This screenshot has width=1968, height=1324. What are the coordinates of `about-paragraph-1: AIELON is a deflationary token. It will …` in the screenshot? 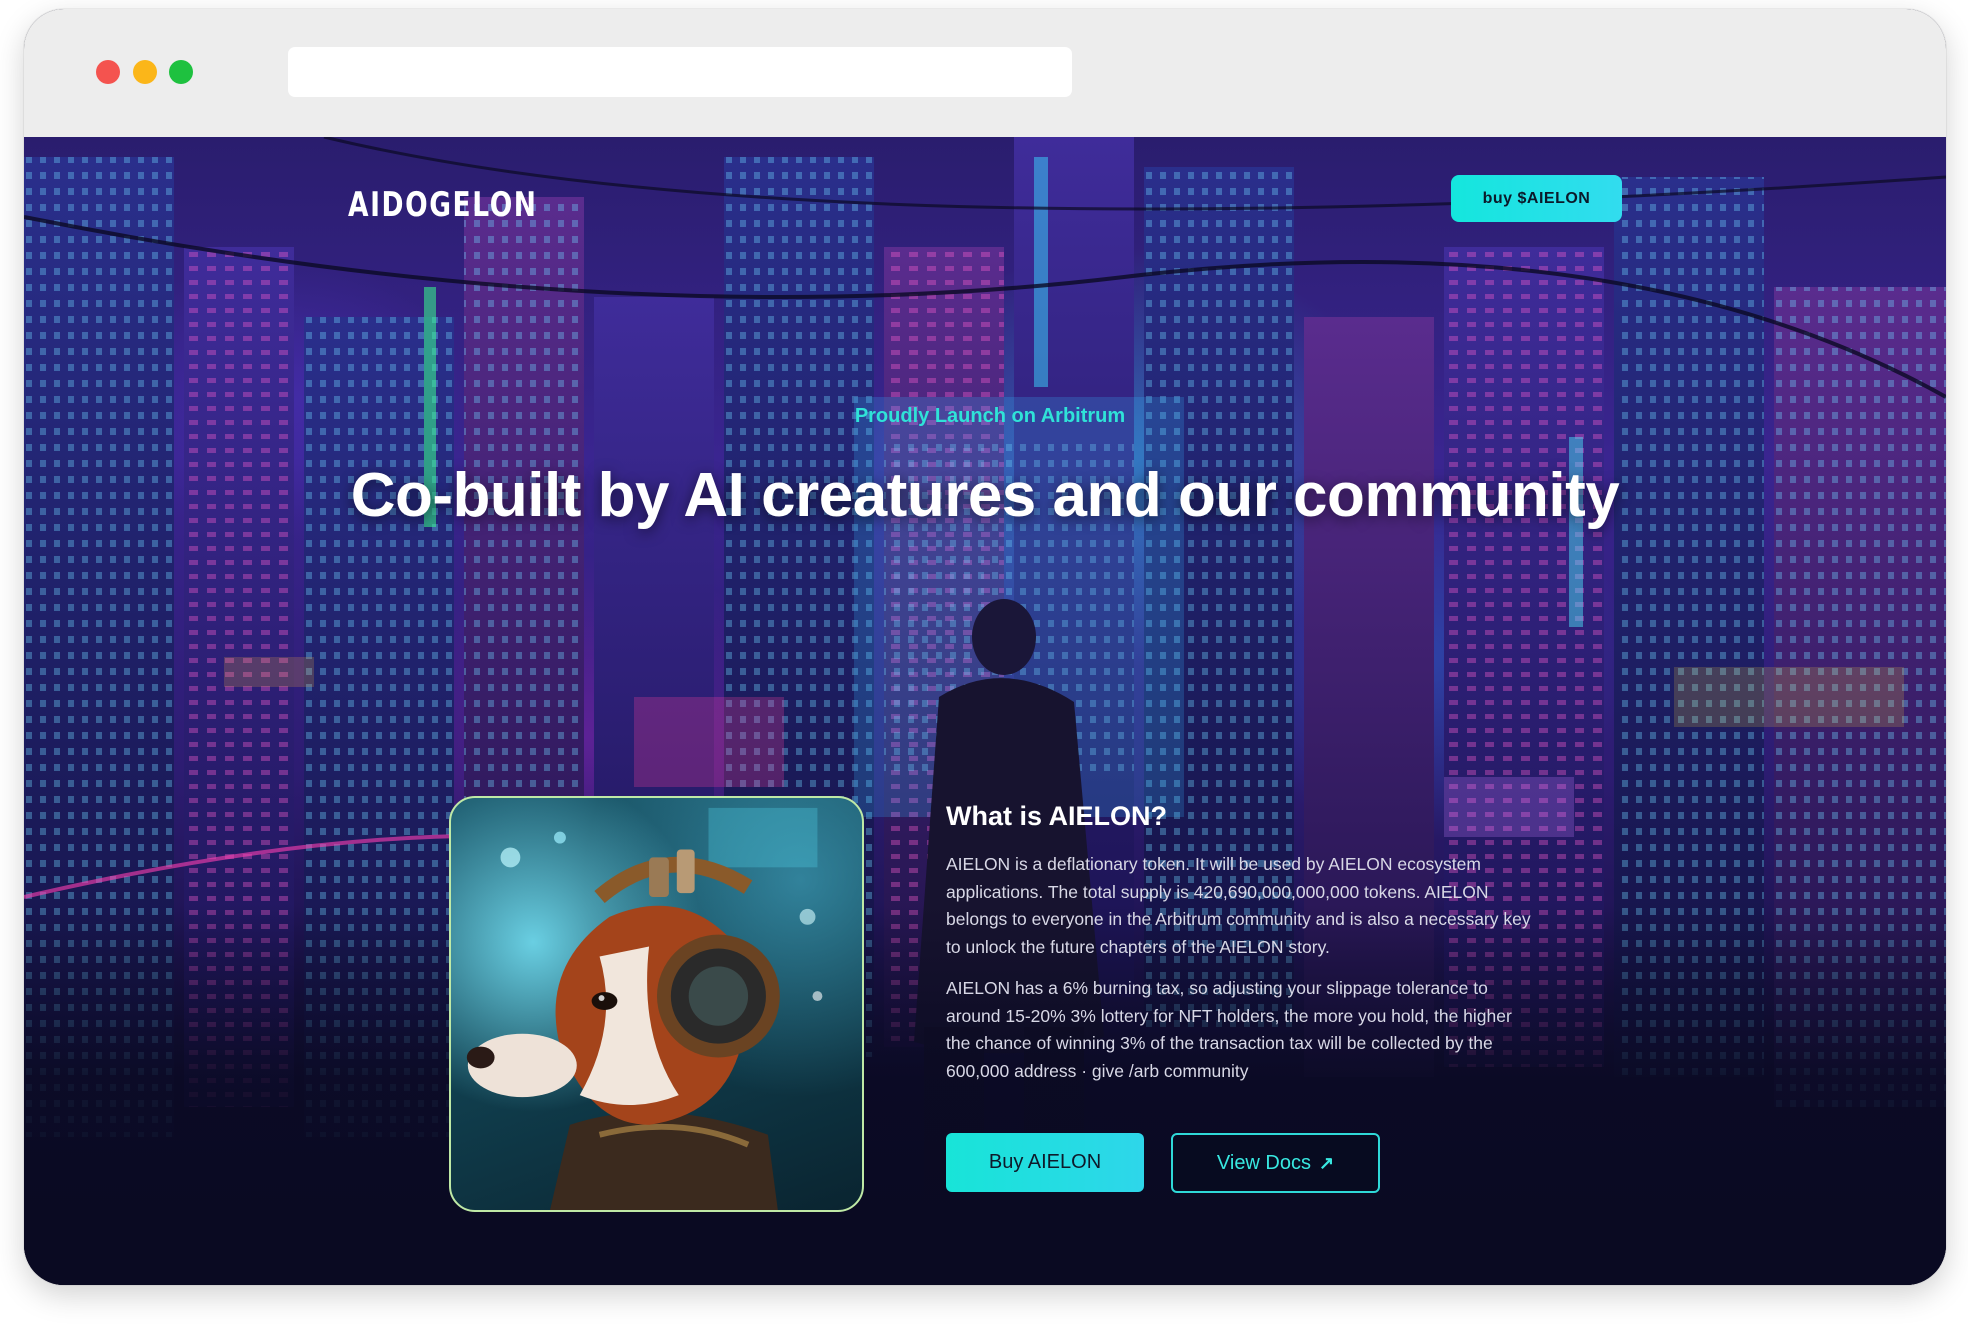 It's located at (1238, 905).